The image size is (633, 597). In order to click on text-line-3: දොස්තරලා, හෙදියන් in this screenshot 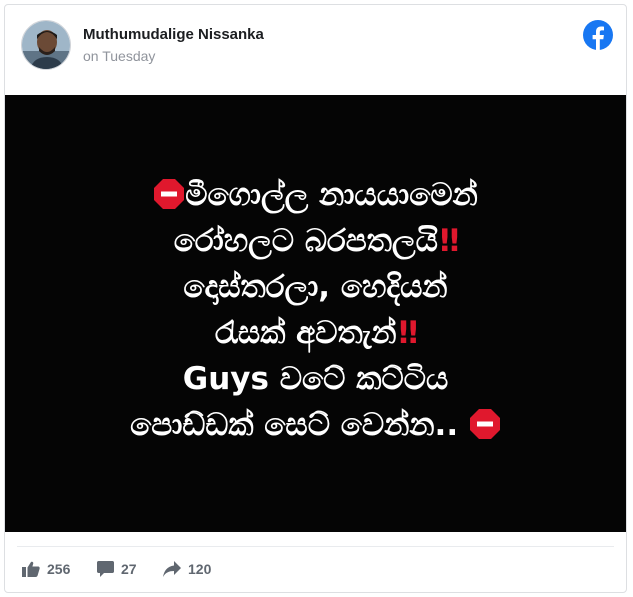, I will do `click(315, 287)`.